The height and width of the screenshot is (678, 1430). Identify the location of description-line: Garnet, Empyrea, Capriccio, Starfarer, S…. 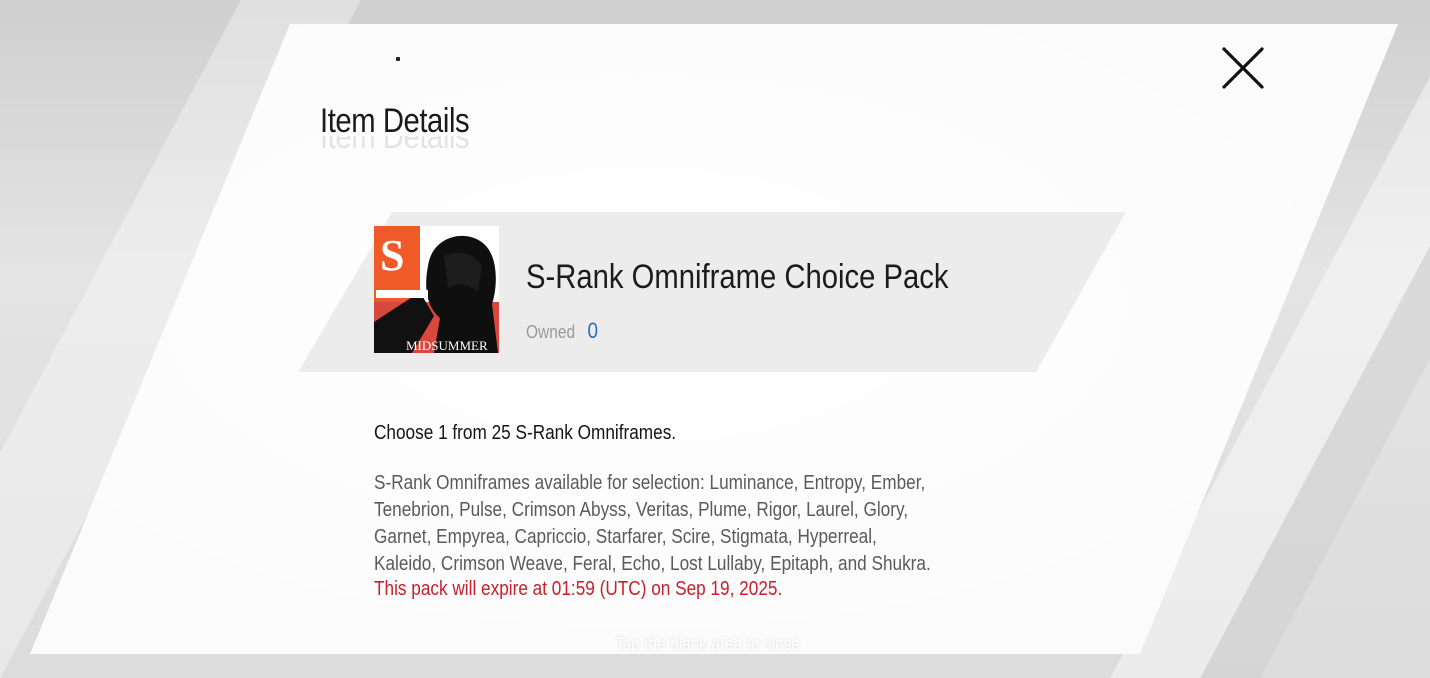
(625, 537).